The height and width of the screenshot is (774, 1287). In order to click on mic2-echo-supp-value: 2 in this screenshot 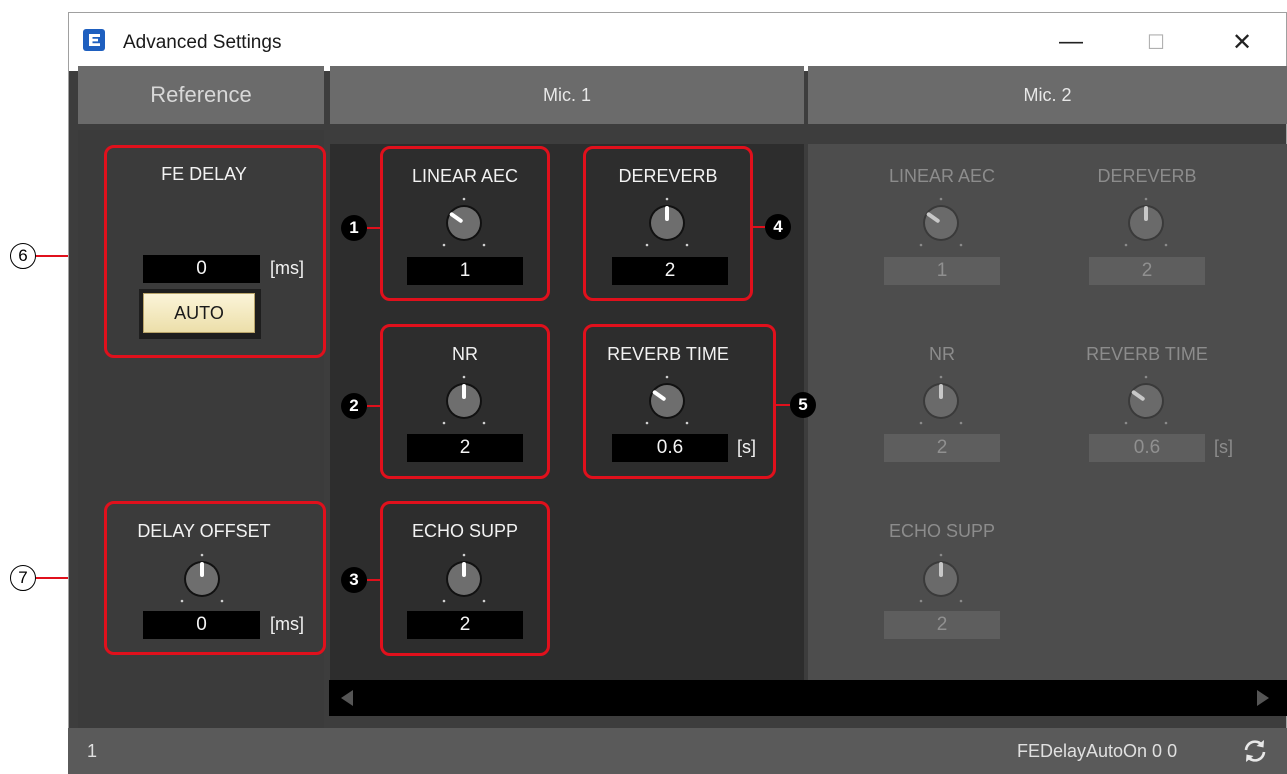, I will do `click(942, 625)`.